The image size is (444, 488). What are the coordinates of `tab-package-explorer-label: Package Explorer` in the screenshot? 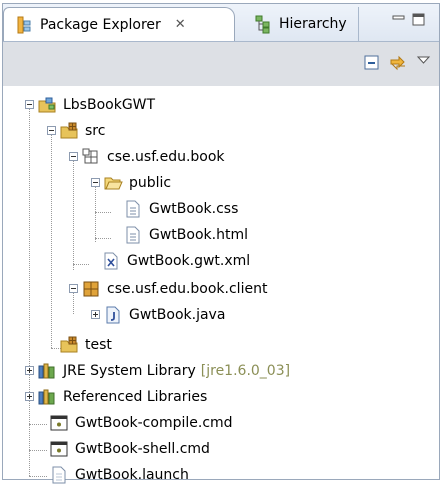 It's located at (100, 24).